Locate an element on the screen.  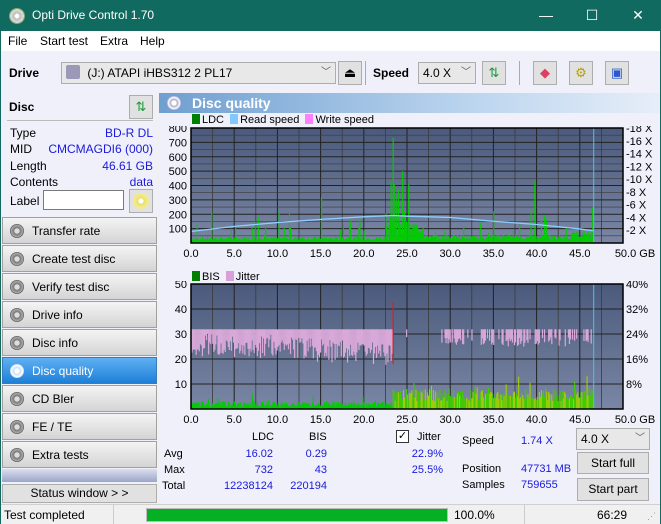
maximize-button: ☐ is located at coordinates (592, 15).